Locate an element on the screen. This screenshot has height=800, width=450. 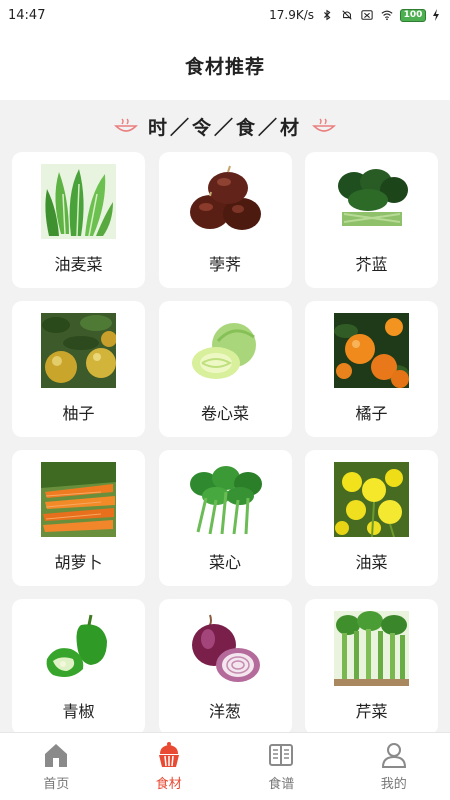
food-label: 荸荠 is located at coordinates (224, 264).